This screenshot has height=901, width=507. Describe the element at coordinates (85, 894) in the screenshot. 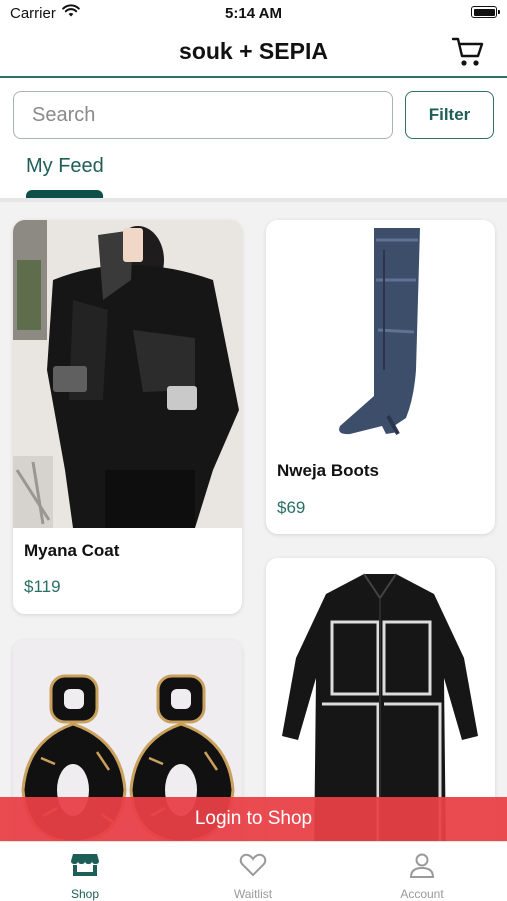

I see `tab-label: Shop` at that location.